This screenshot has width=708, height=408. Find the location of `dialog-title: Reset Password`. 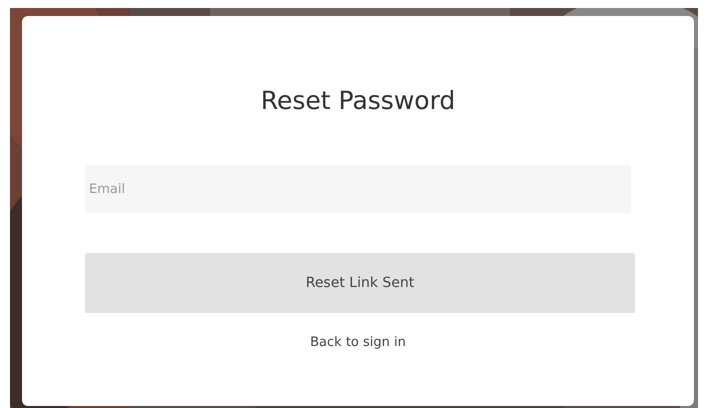

dialog-title: Reset Password is located at coordinates (358, 100).